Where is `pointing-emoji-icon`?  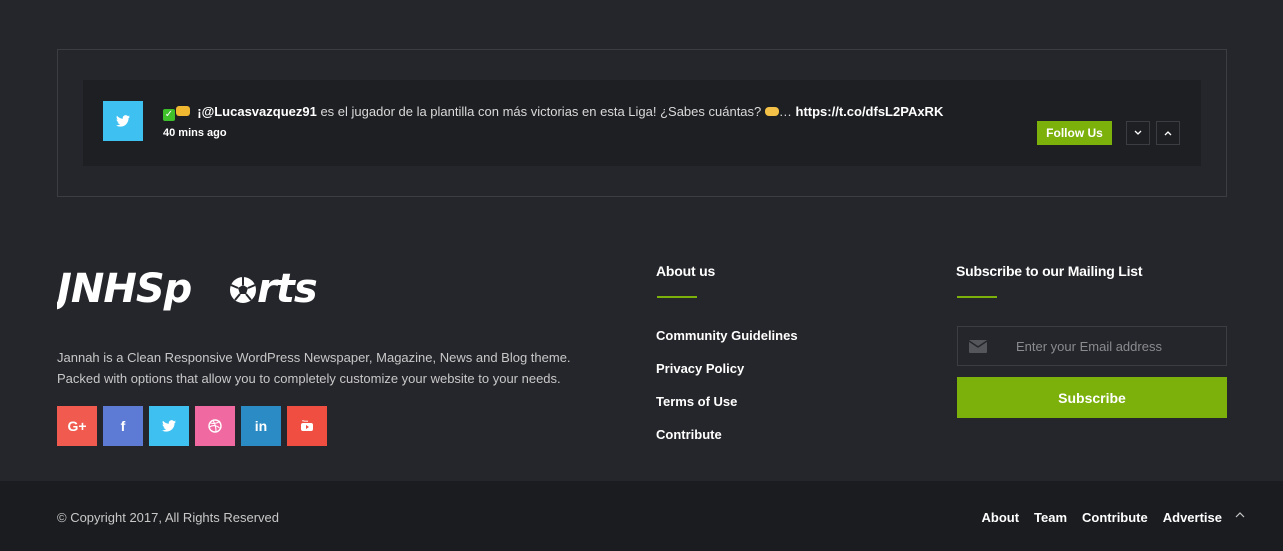
pointing-emoji-icon is located at coordinates (771, 111).